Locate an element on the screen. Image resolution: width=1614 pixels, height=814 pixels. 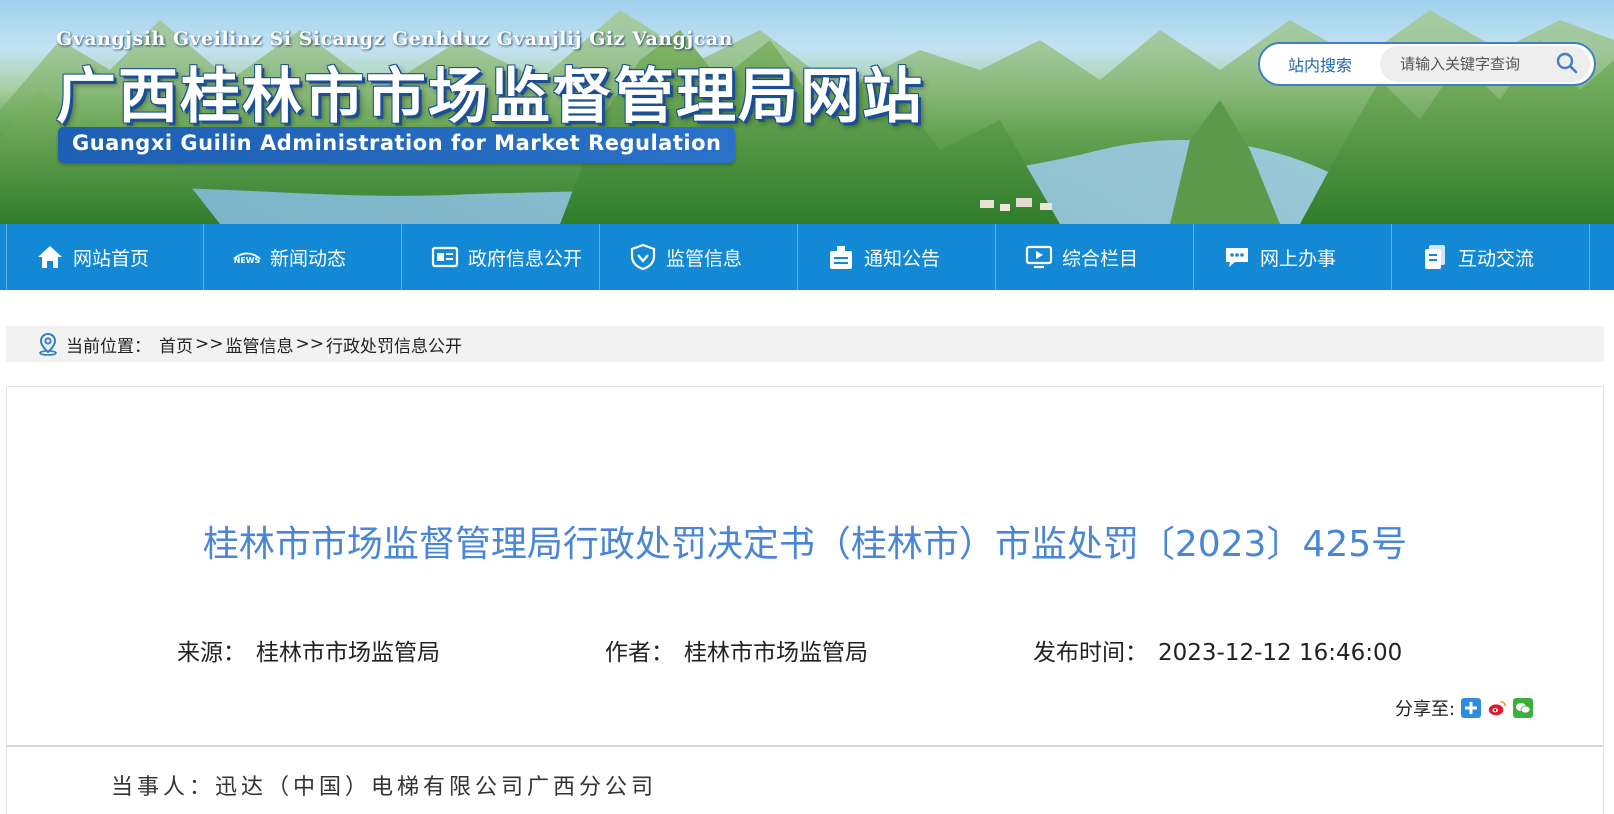
home-icon is located at coordinates (50, 257).